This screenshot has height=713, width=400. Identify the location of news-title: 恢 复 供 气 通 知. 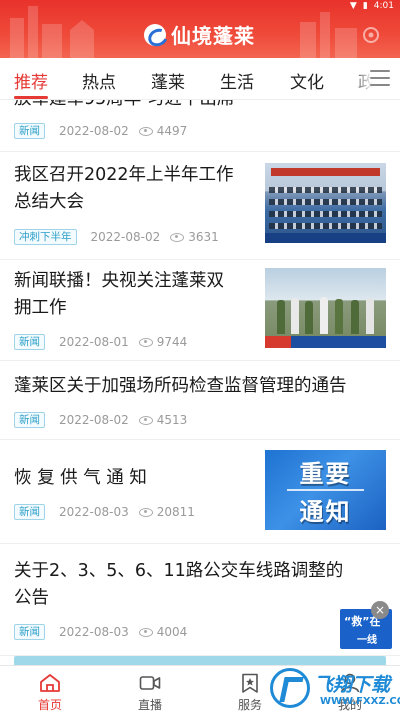
(80, 478).